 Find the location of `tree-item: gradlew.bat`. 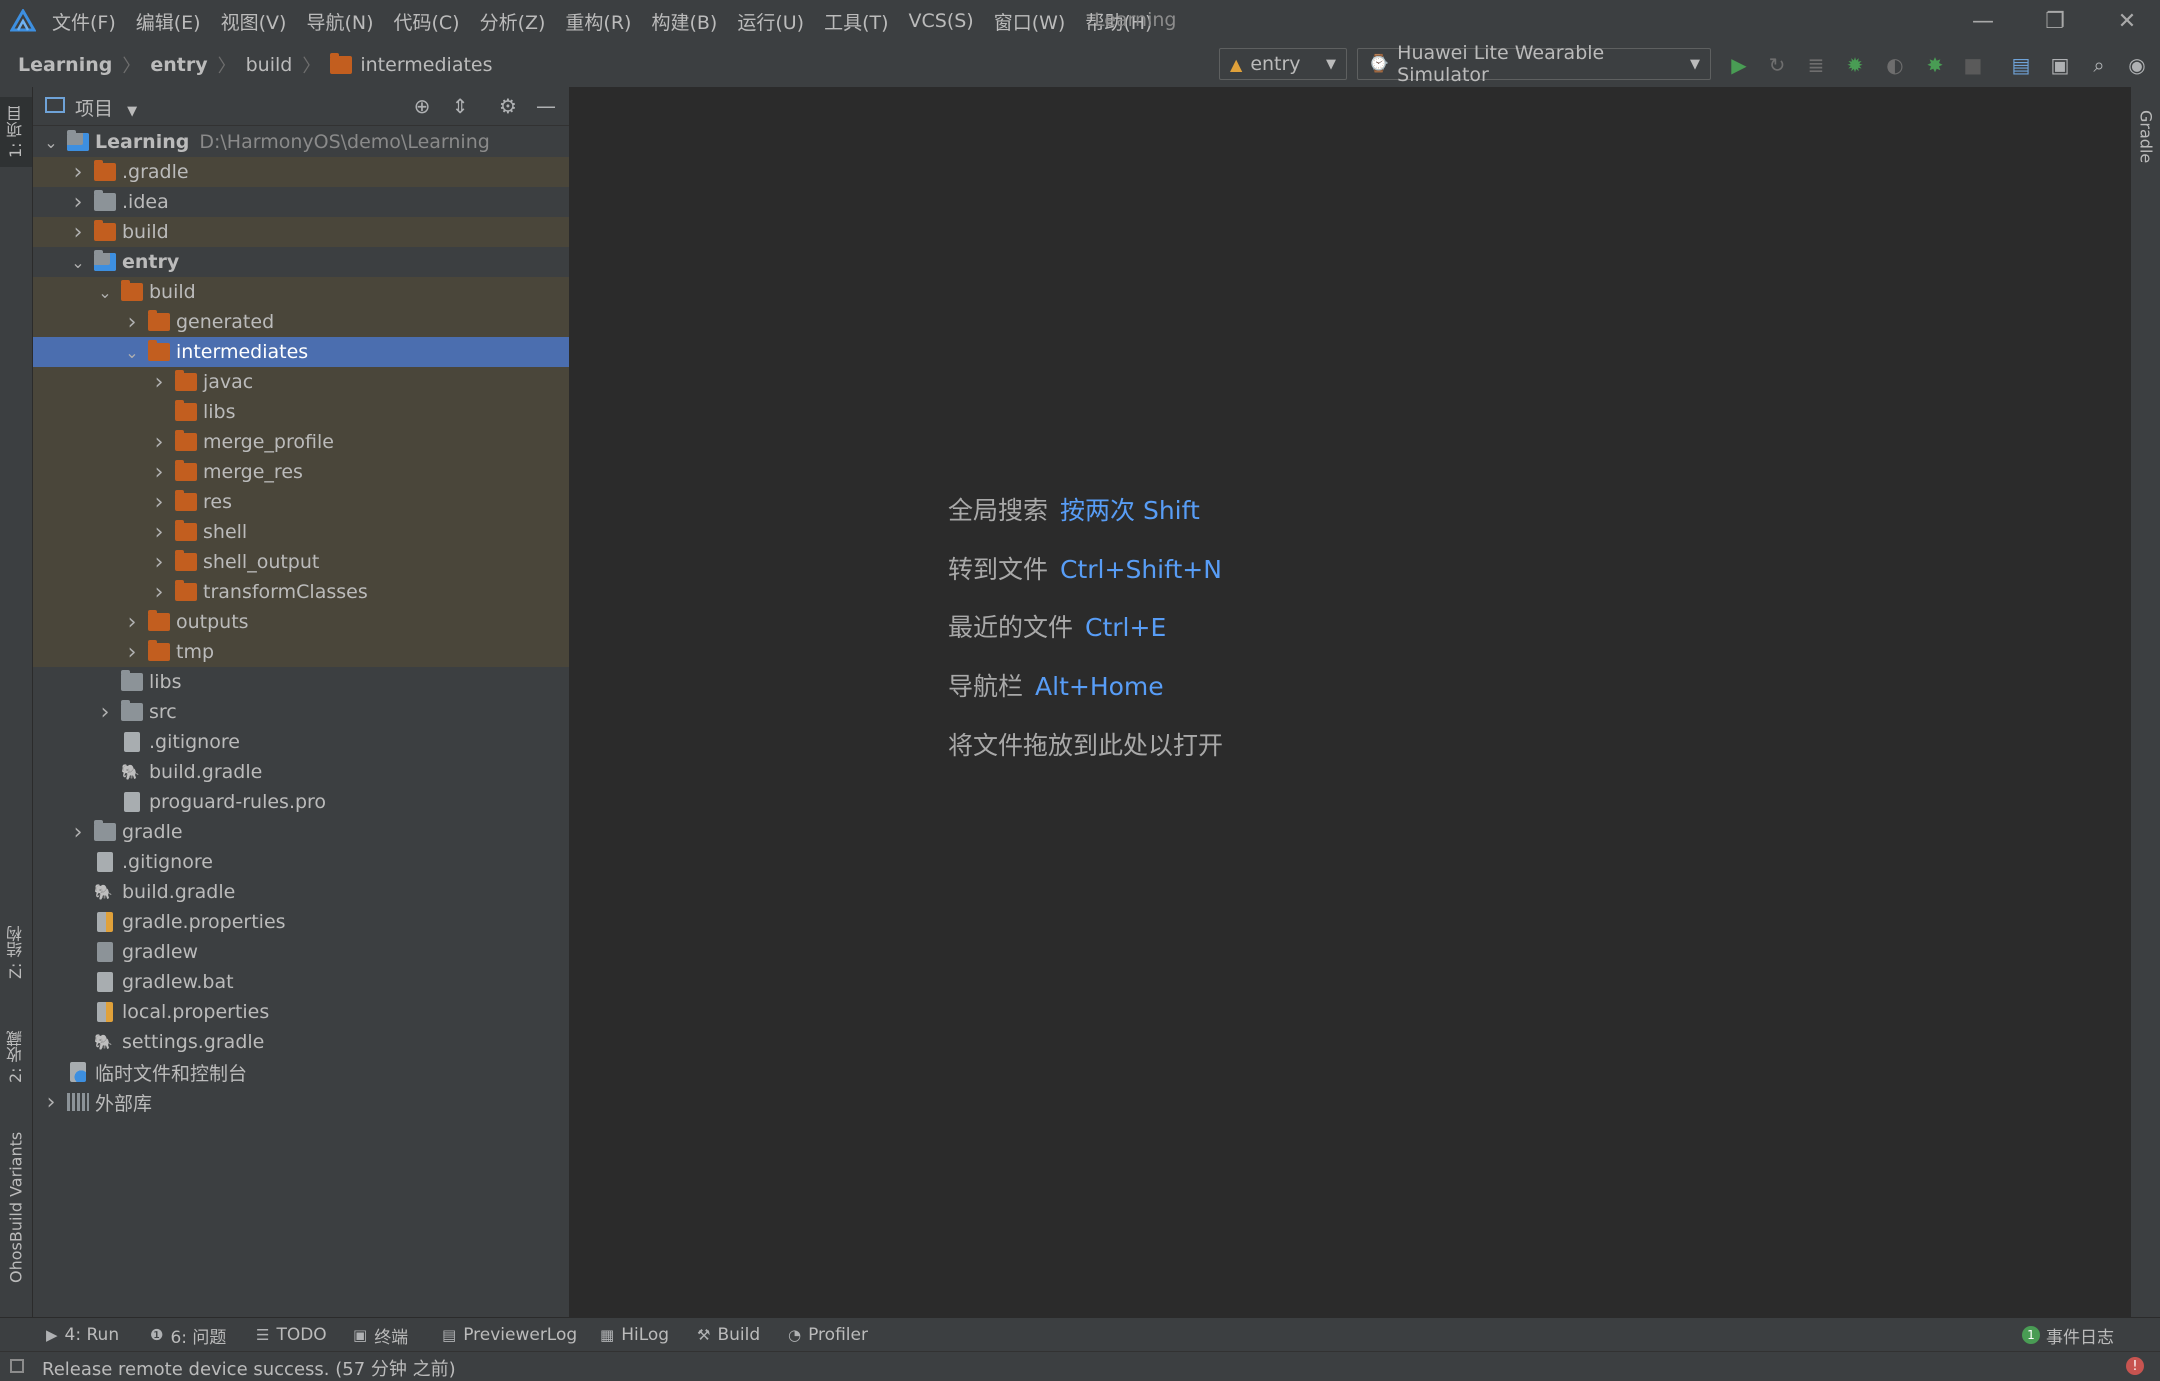

tree-item: gradlew.bat is located at coordinates (301, 982).